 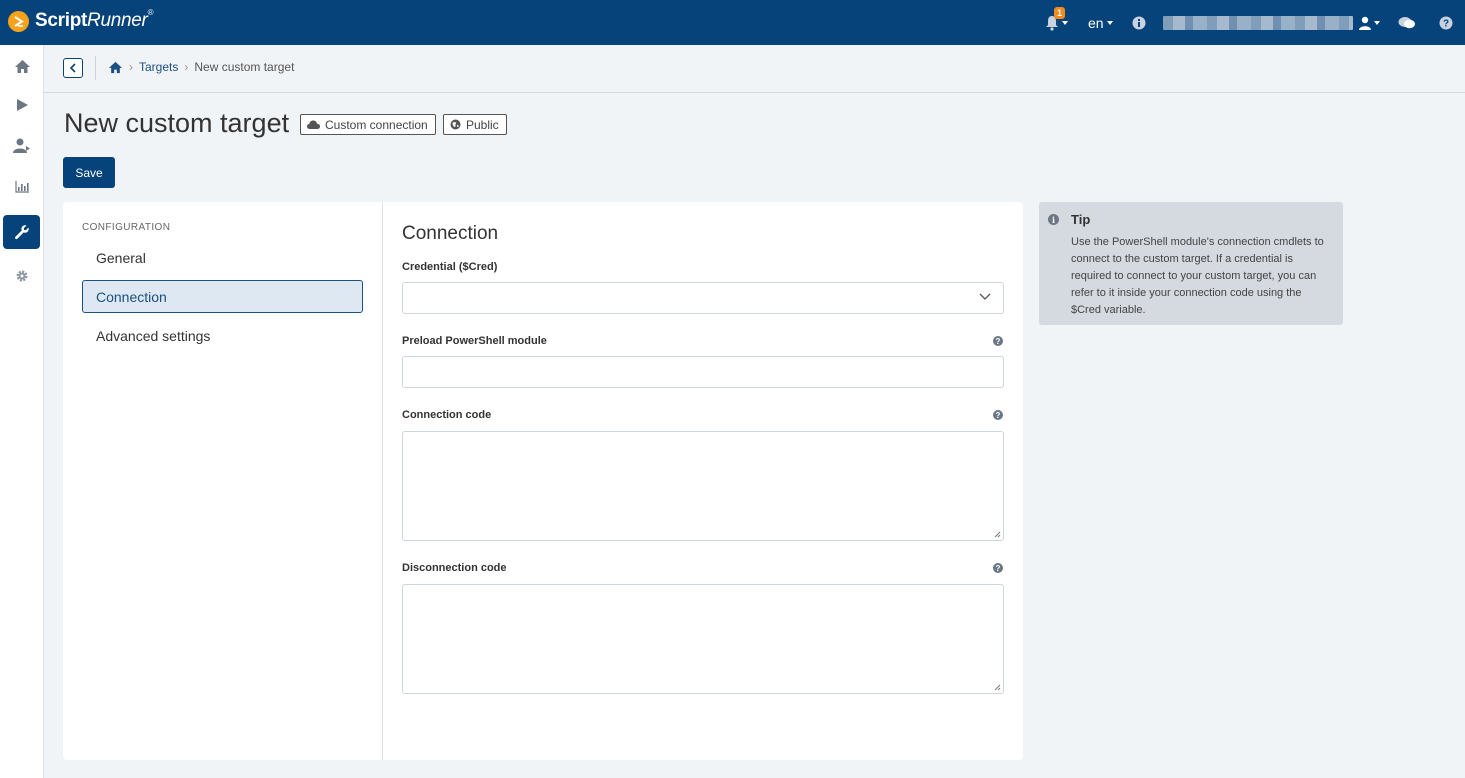 I want to click on chart-icon, so click(x=22, y=187).